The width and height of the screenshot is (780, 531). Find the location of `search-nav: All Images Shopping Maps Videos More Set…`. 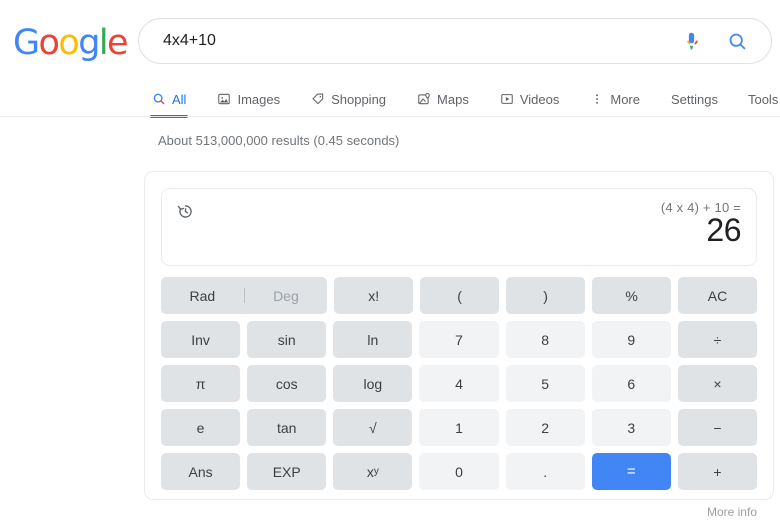

search-nav: All Images Shopping Maps Videos More Set… is located at coordinates (390, 100).